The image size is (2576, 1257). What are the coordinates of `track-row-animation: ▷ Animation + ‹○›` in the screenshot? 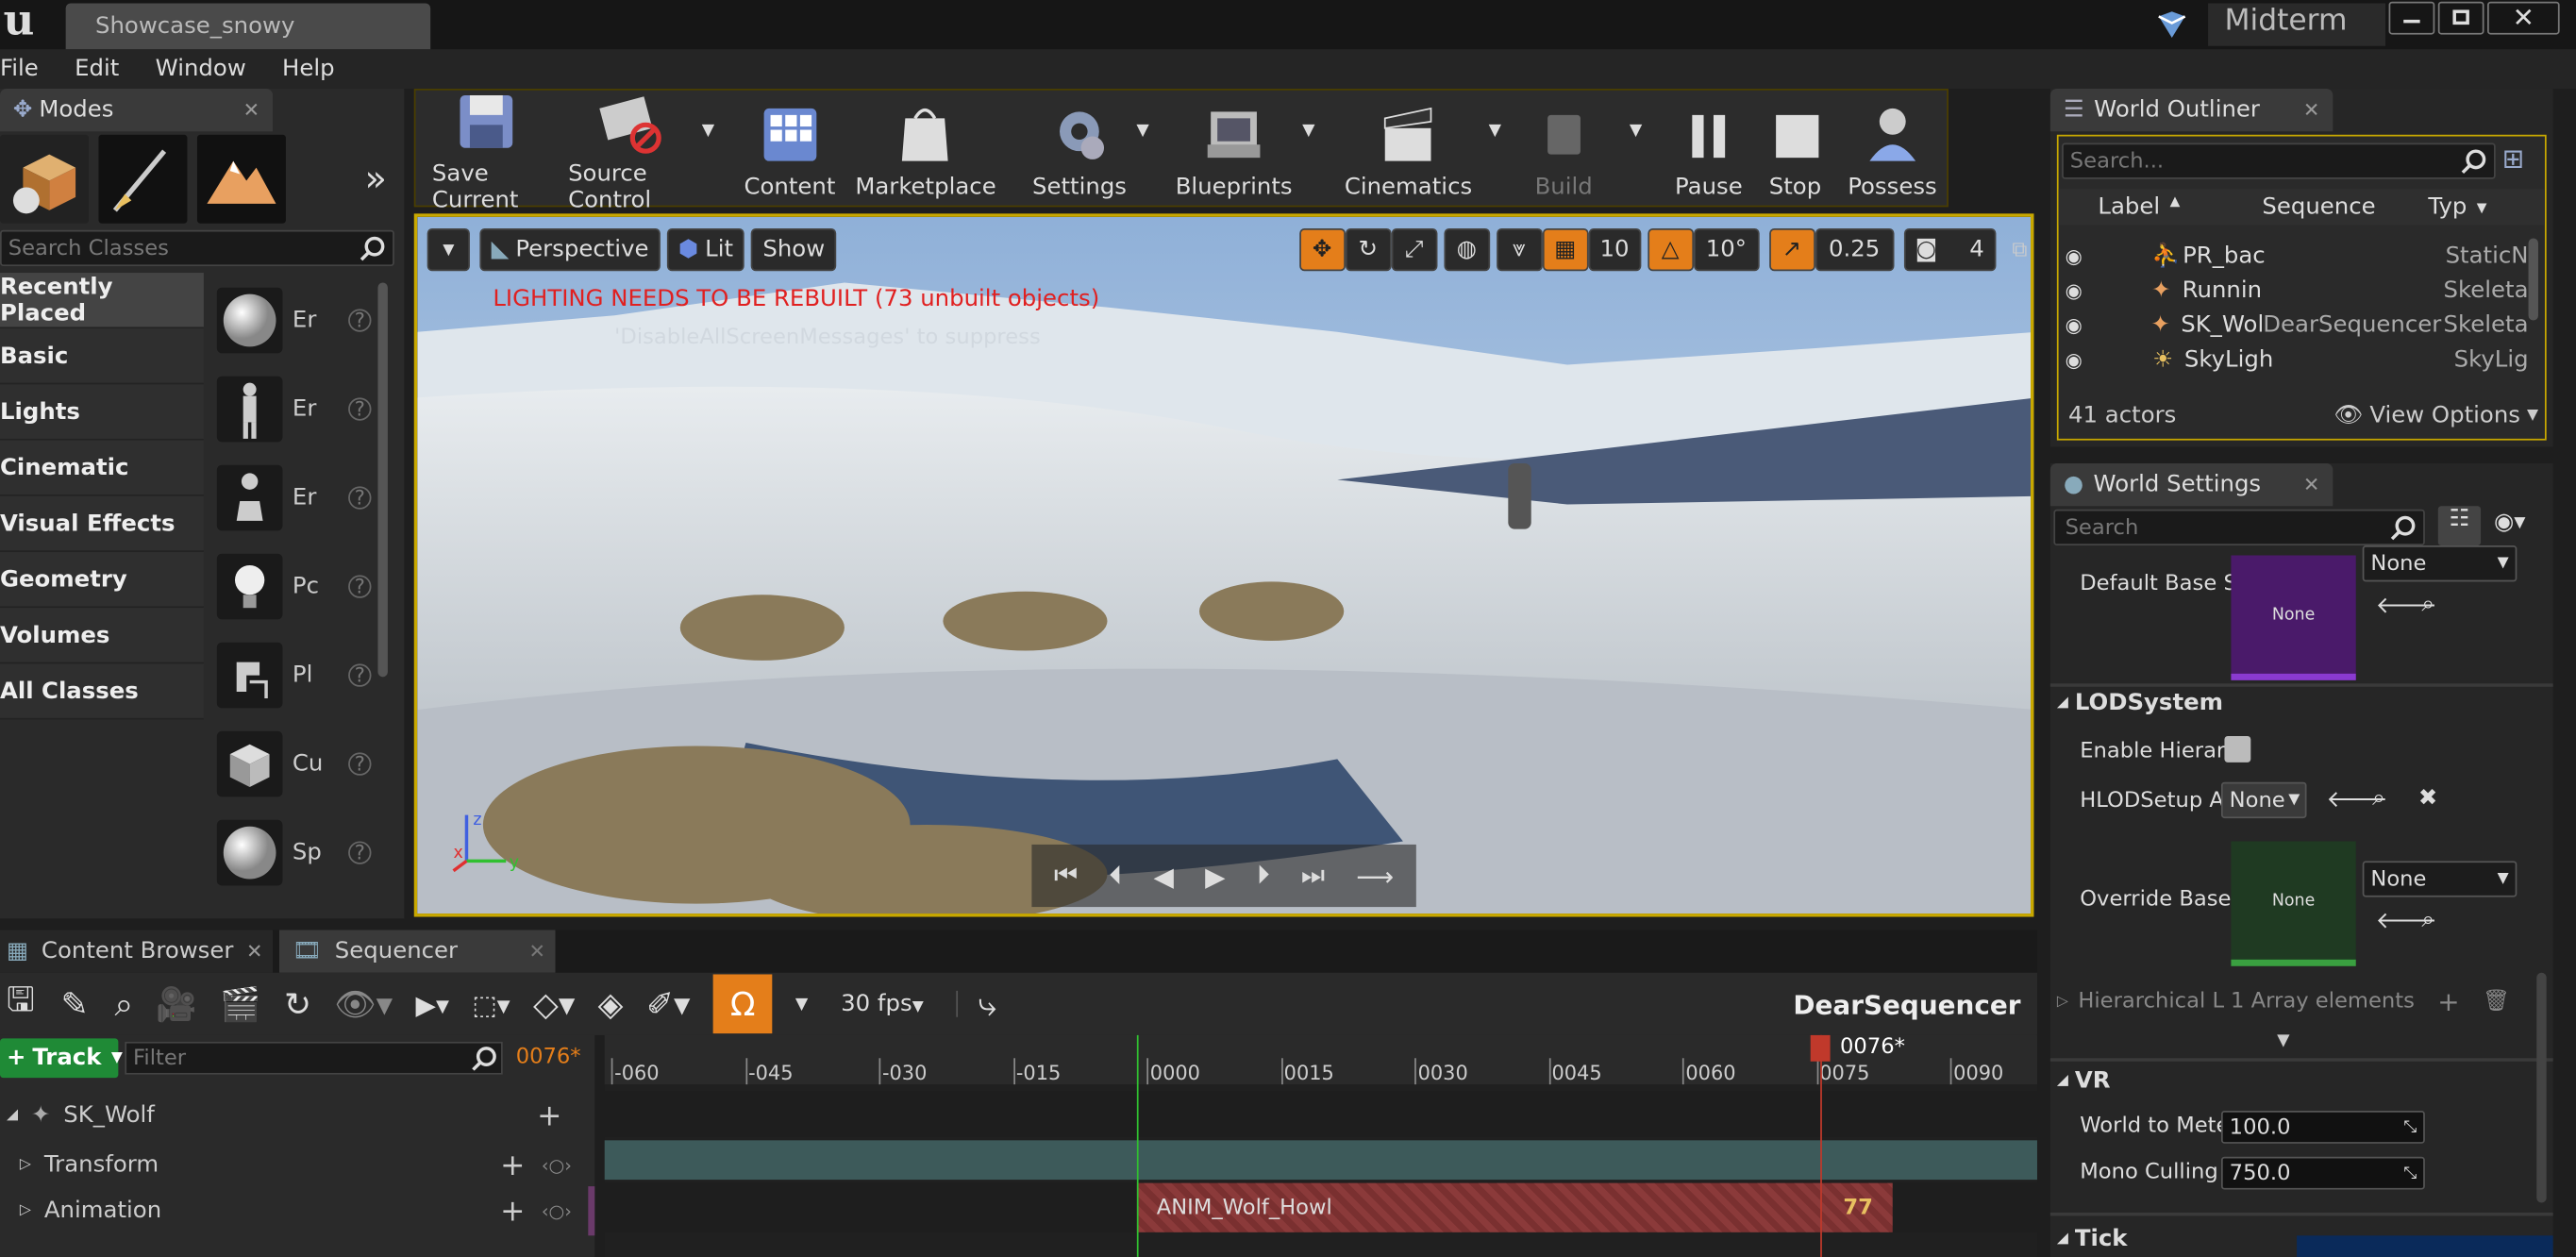 It's located at (297, 1211).